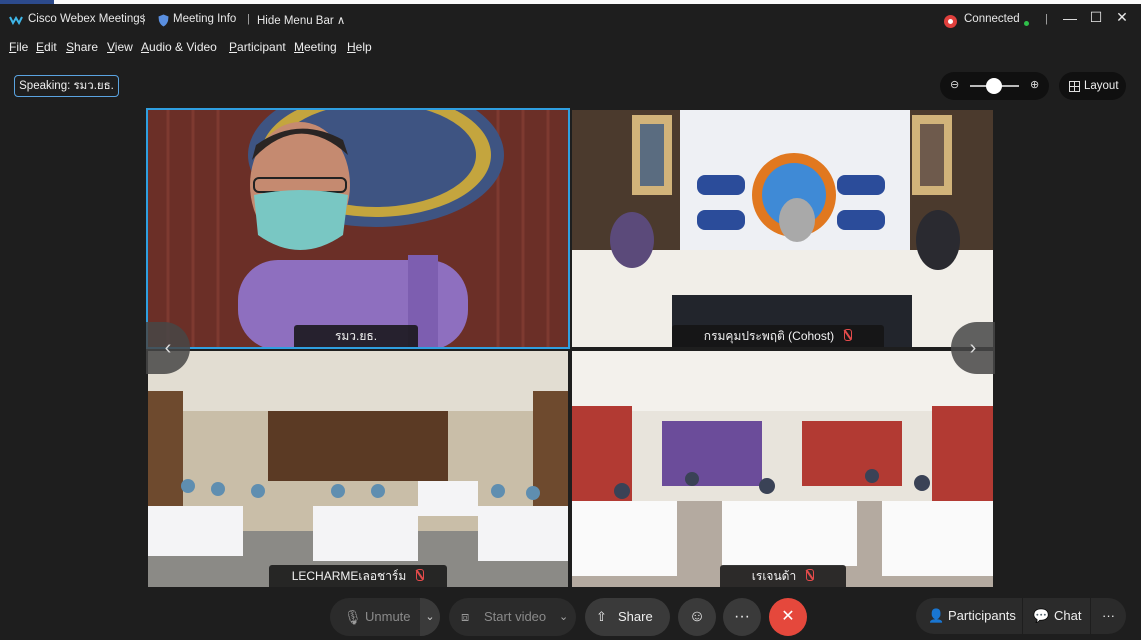 The width and height of the screenshot is (1141, 640). What do you see at coordinates (742, 617) in the screenshot?
I see `more-options-icon: ···` at bounding box center [742, 617].